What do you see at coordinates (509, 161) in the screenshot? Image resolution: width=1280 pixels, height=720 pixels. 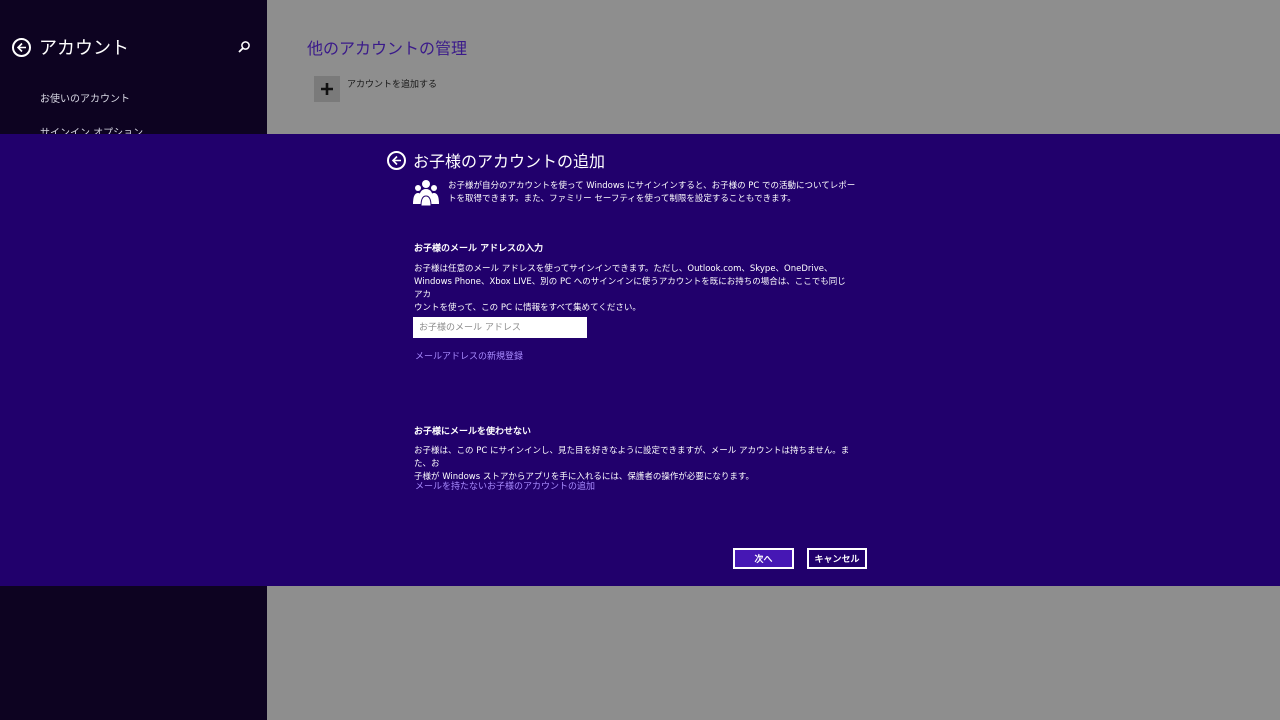 I see `dialog-title: お子様のアカウントの追加` at bounding box center [509, 161].